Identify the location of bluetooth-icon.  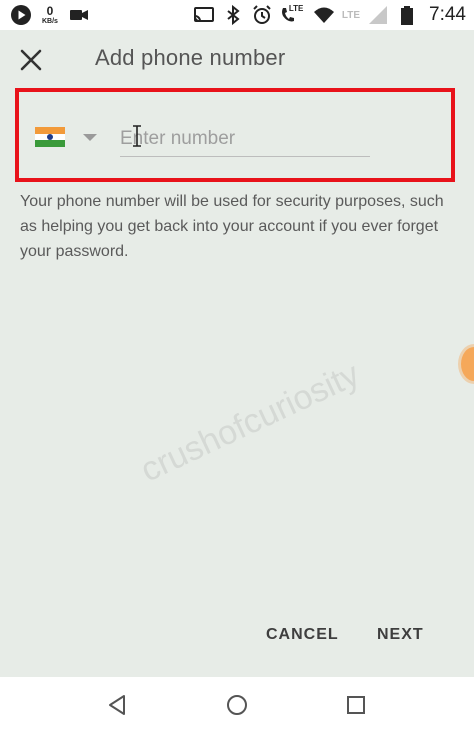
(233, 15).